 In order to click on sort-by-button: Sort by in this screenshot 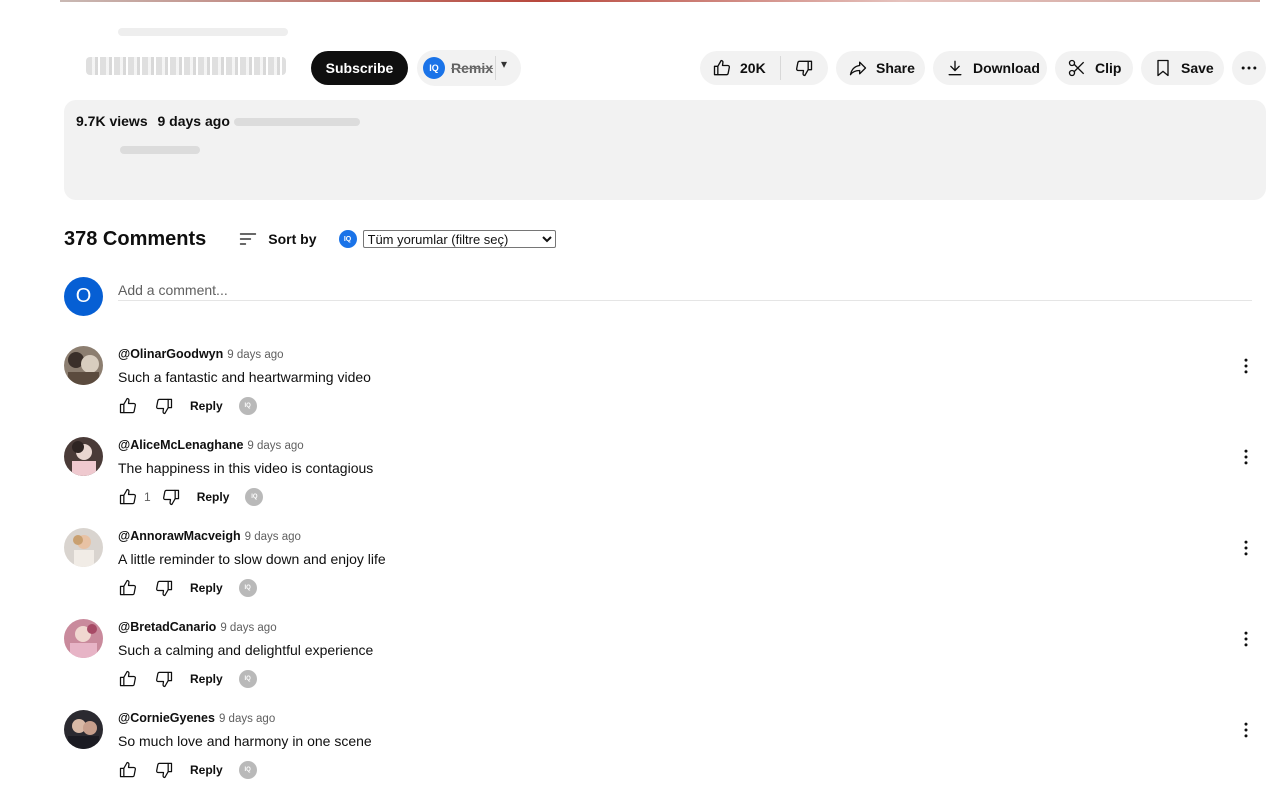, I will do `click(277, 239)`.